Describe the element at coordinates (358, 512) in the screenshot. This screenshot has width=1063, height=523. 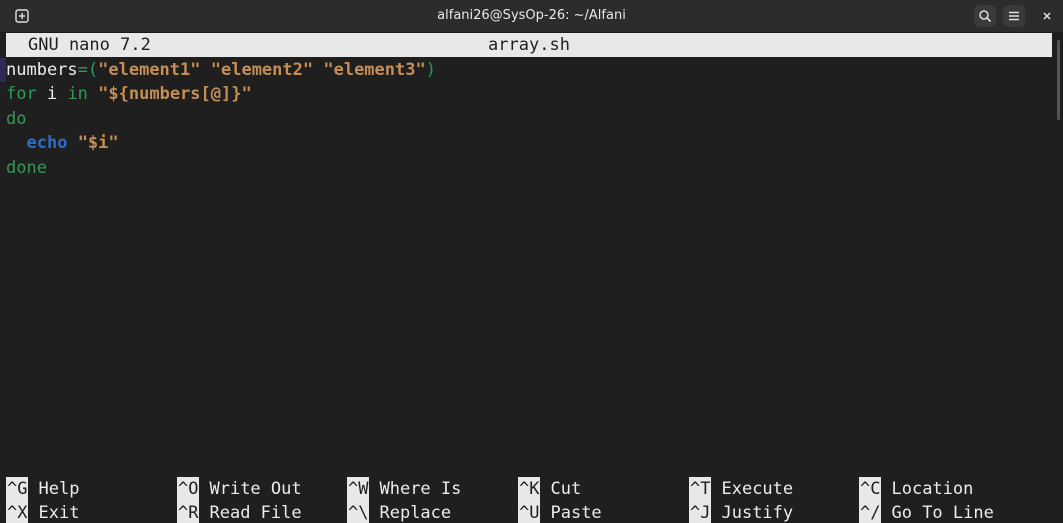
I see `shortcut-key: ^\` at that location.